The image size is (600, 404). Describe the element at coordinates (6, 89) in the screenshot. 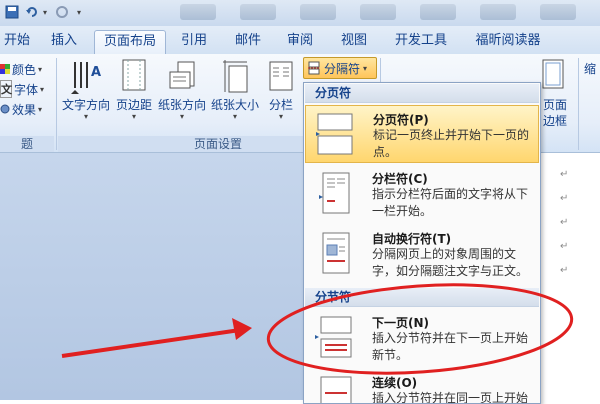

I see `fonts-icon: 文` at that location.